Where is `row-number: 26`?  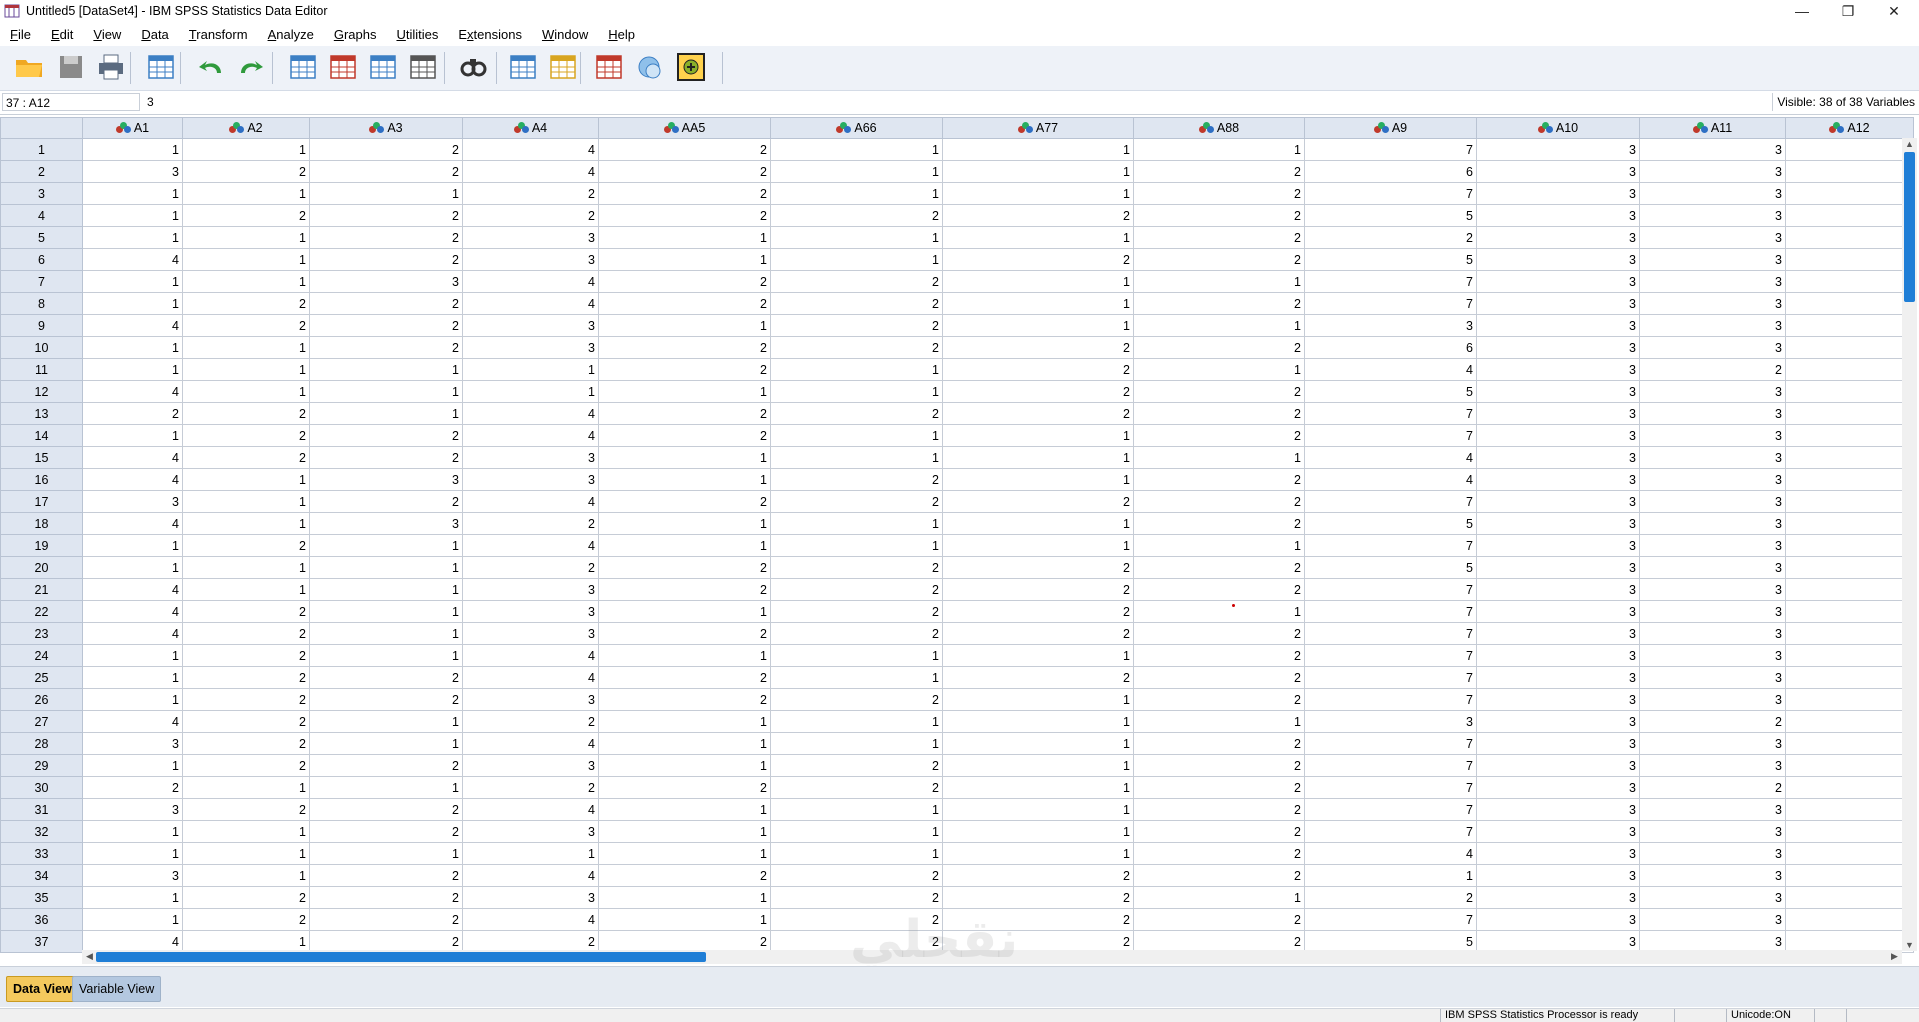
row-number: 26 is located at coordinates (41, 699).